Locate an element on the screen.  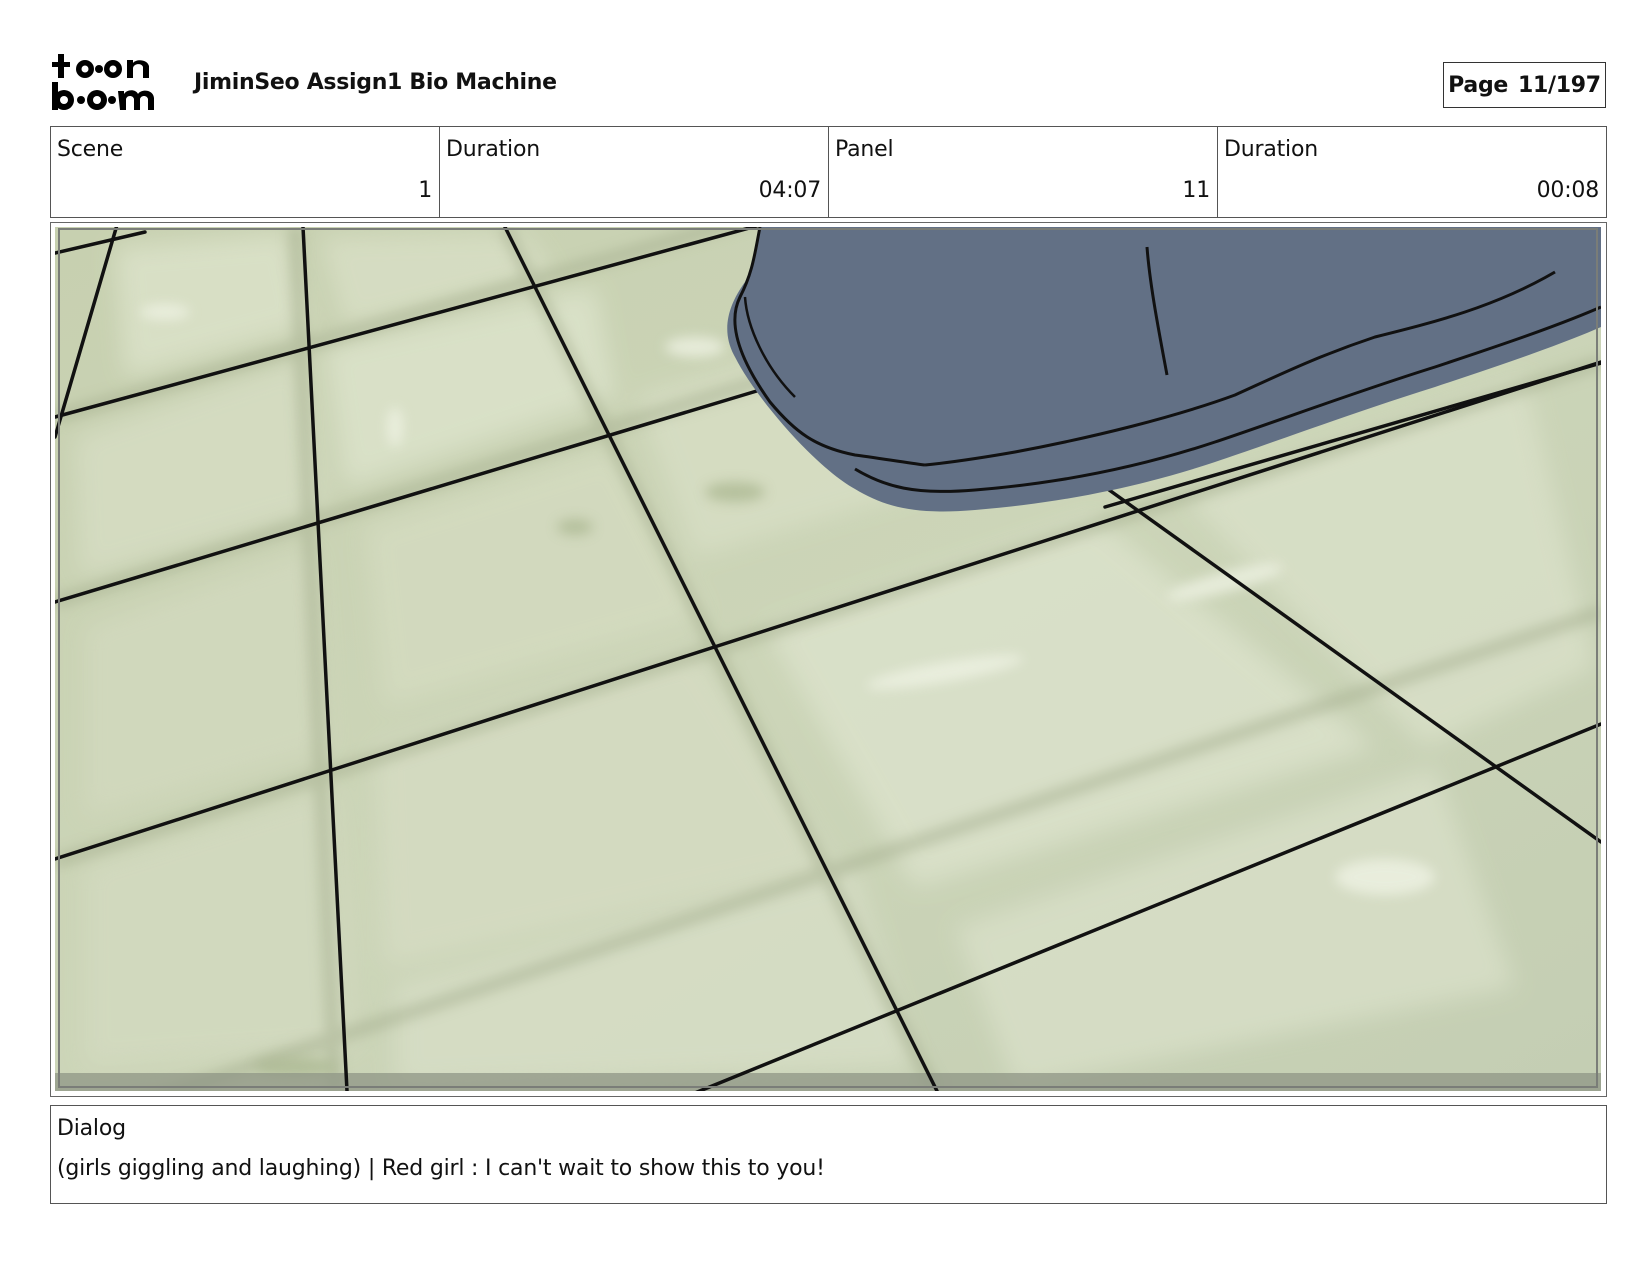
scene-duration-cell: Duration 04:07 is located at coordinates (634, 172).